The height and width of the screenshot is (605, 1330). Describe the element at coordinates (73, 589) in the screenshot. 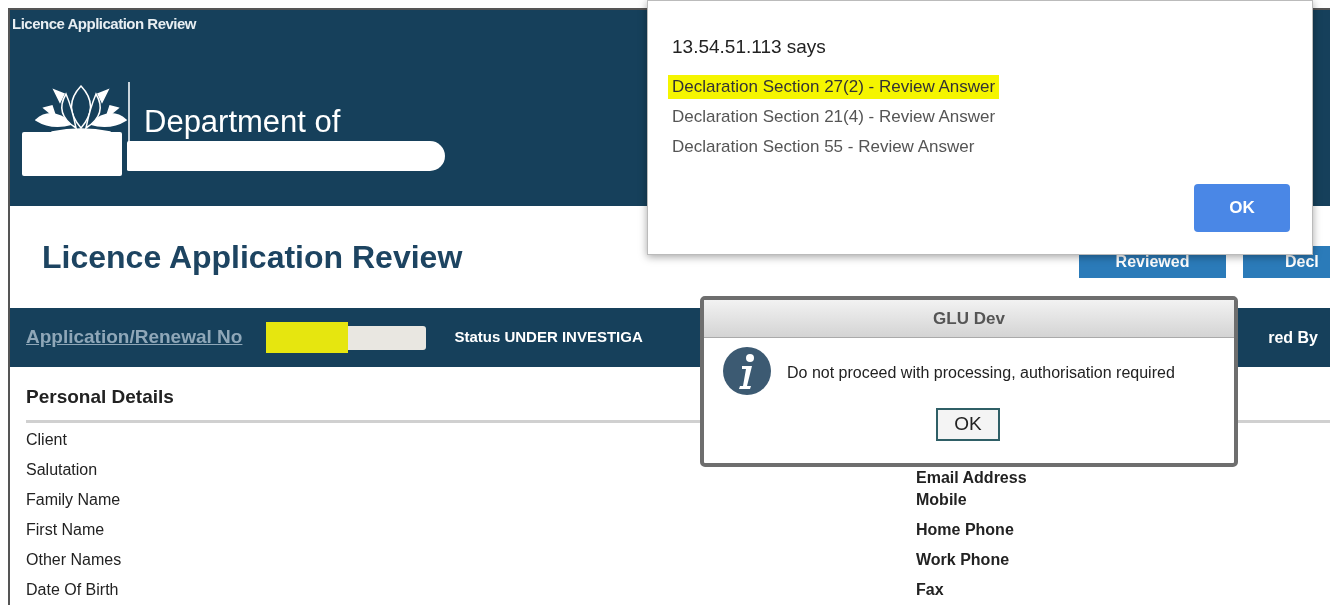

I see `field-label: Date Of Birth` at that location.